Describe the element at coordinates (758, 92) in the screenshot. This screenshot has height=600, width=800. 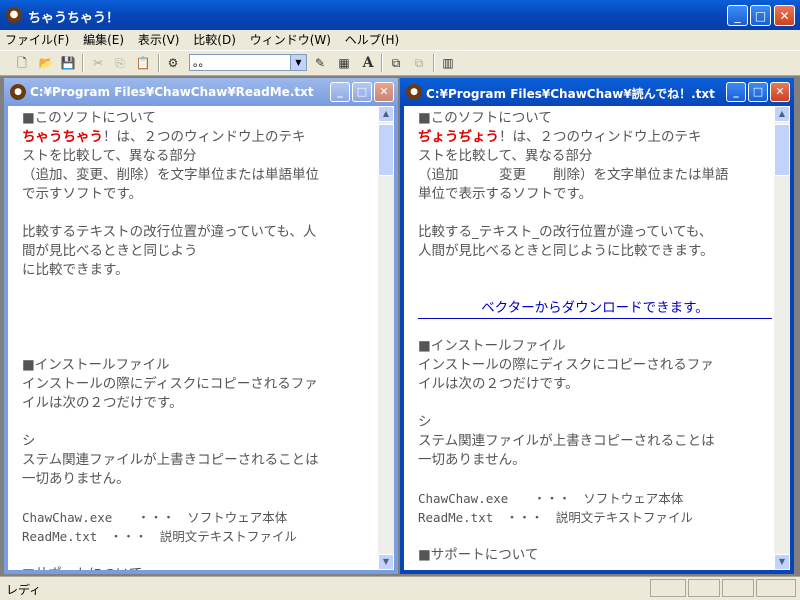
I see `right-maximize-button: □` at that location.